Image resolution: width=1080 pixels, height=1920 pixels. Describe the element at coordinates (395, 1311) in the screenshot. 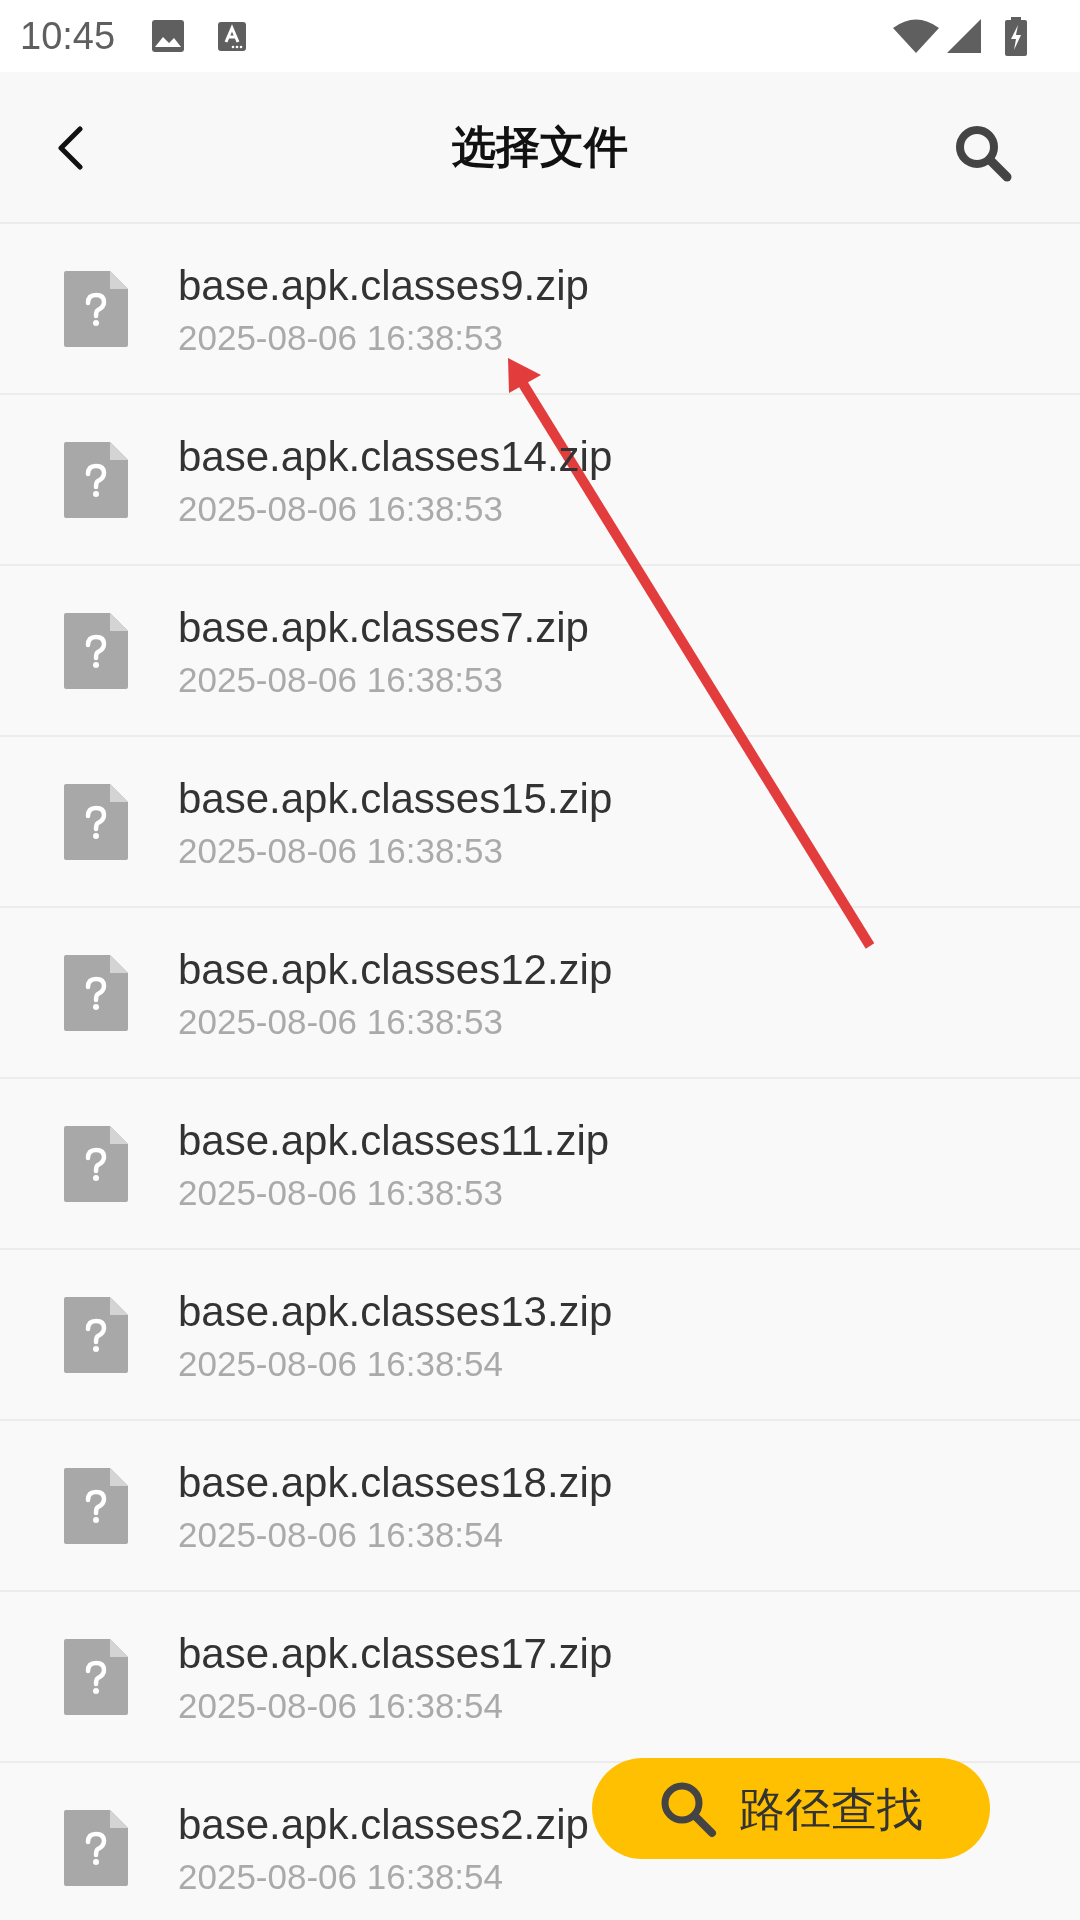

I see `file-name: base.apk.classes13.zip` at that location.